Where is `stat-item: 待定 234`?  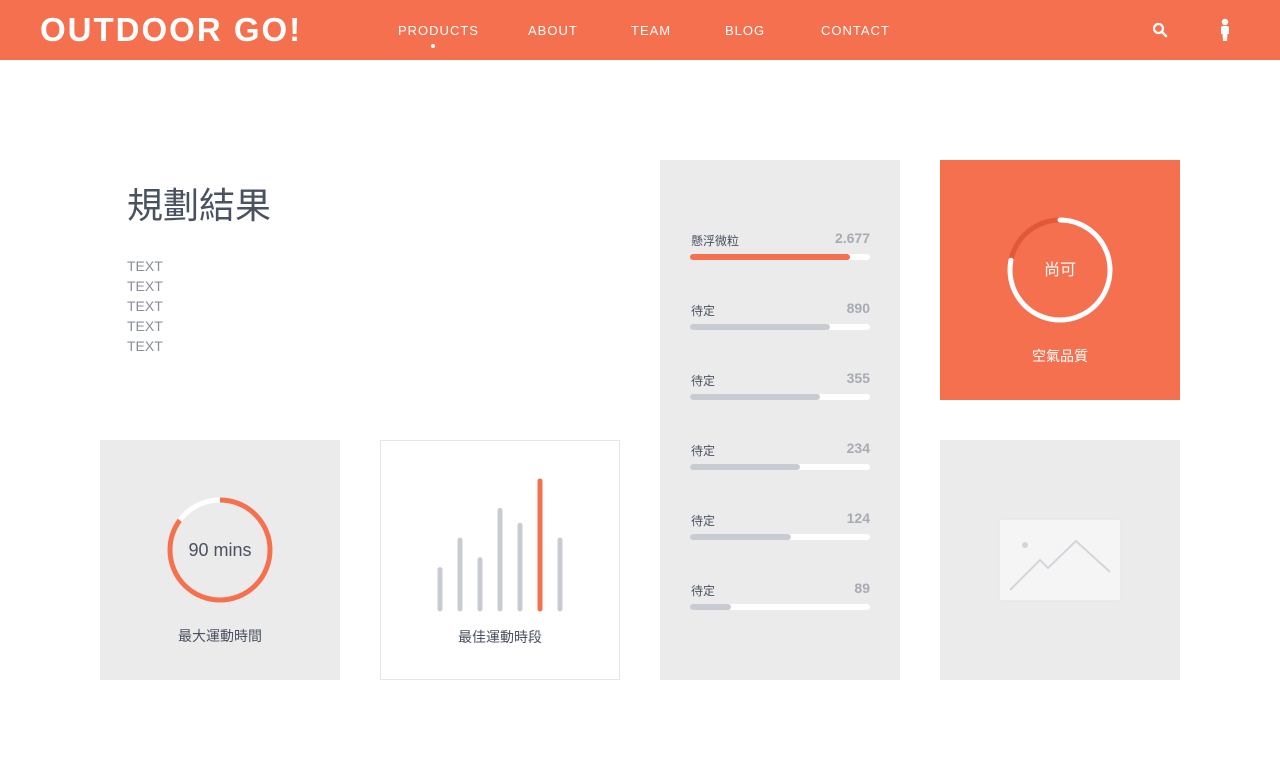 stat-item: 待定 234 is located at coordinates (780, 455).